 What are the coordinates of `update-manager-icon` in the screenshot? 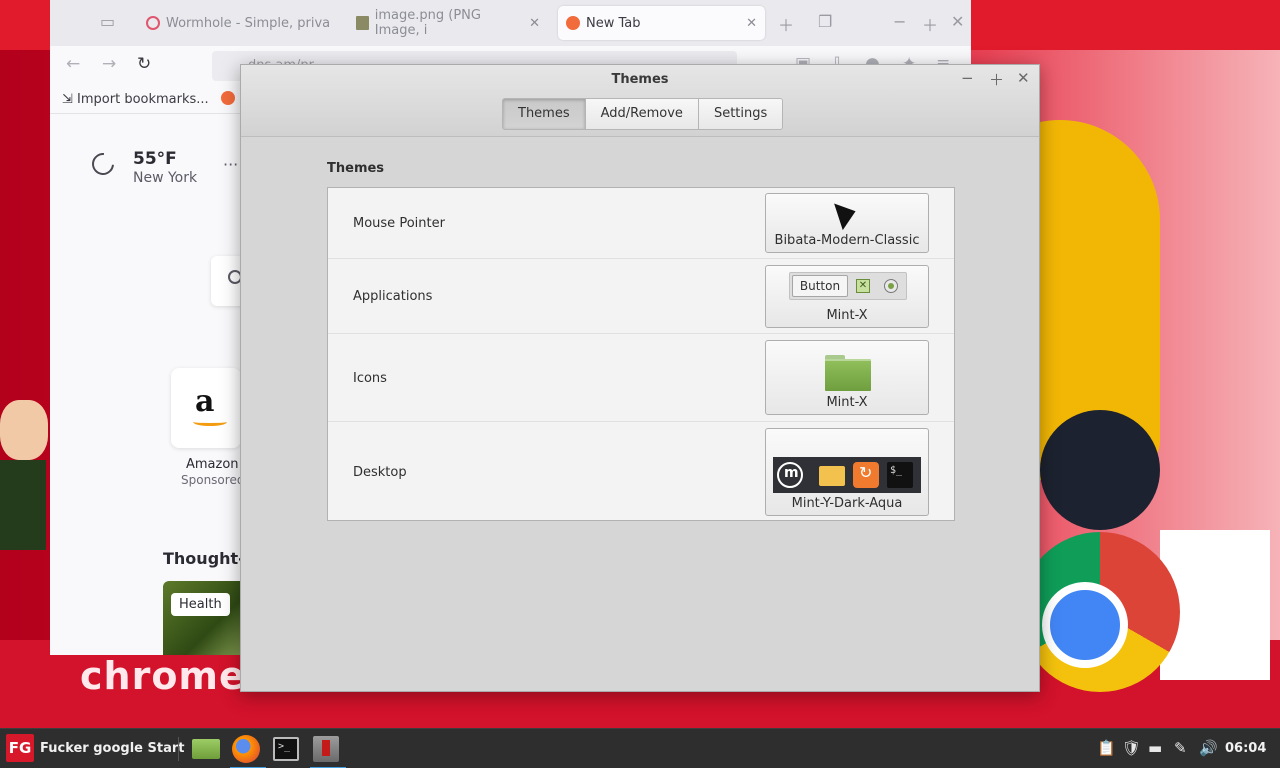 It's located at (866, 475).